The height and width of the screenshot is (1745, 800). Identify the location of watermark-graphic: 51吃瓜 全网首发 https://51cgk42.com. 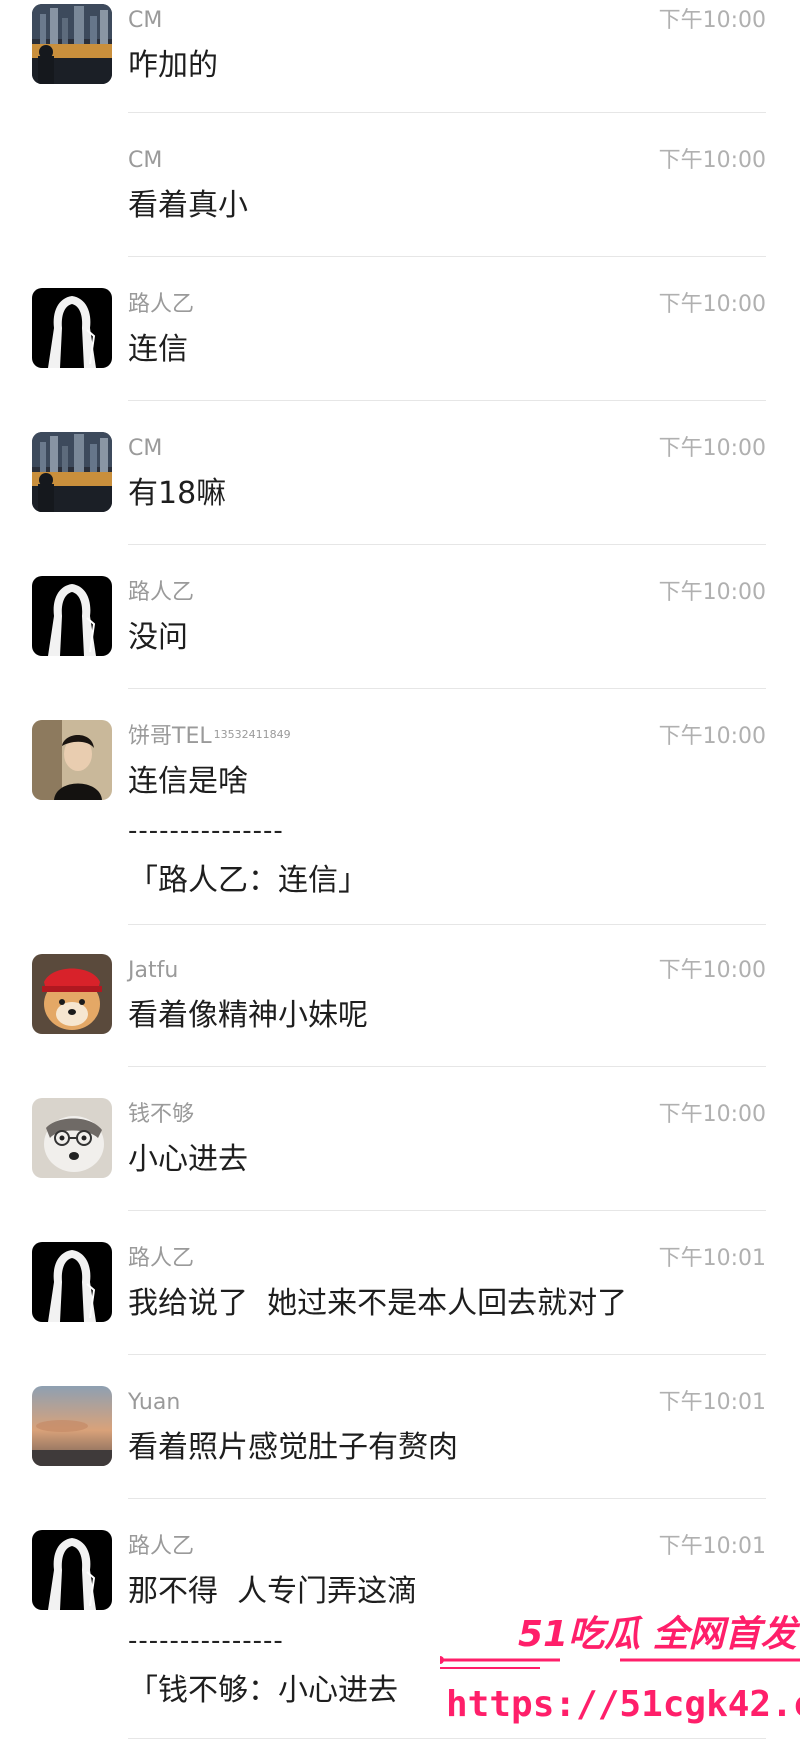
(618, 1669).